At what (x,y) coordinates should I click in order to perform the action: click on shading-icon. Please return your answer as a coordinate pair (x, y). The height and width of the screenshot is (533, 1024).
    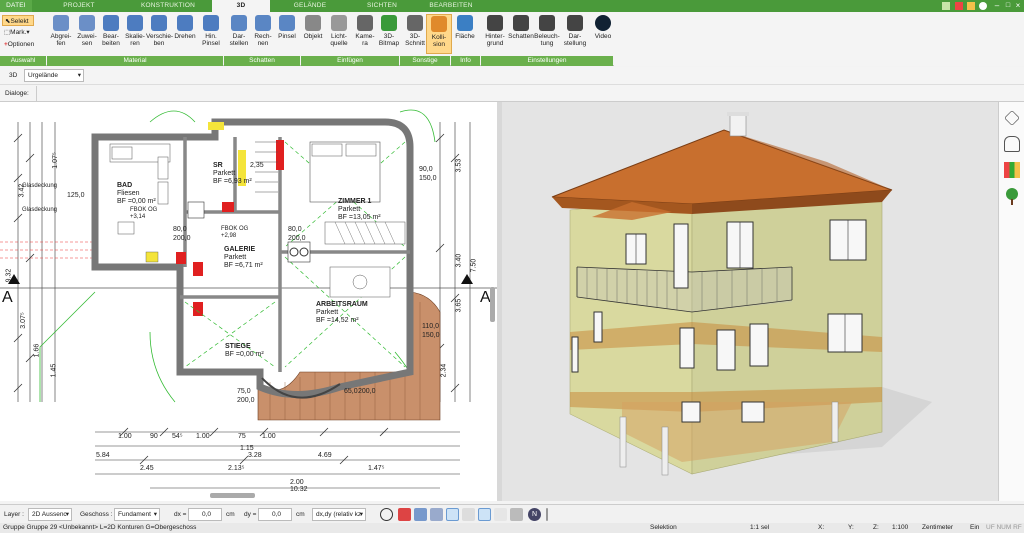
    Looking at the image, I should click on (239, 23).